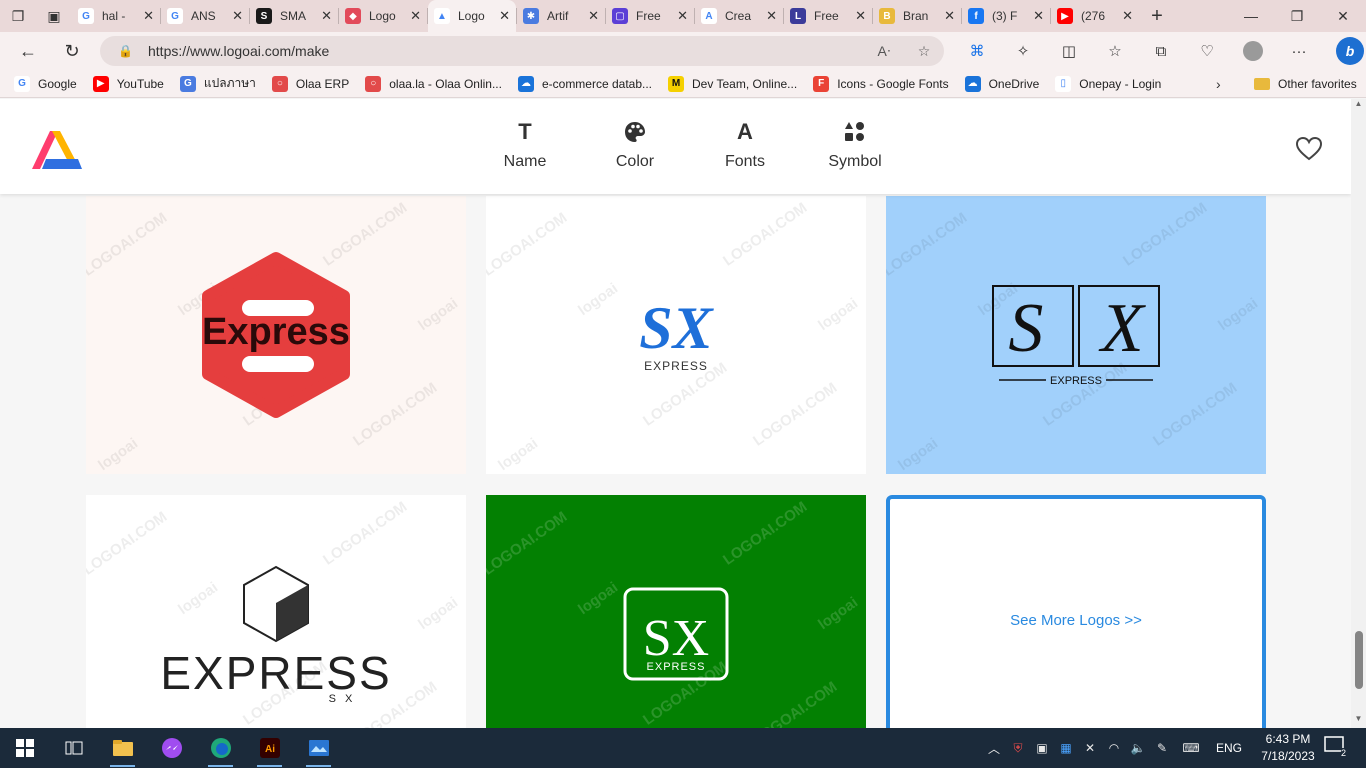 The image size is (1366, 768). Describe the element at coordinates (217, 83) in the screenshot. I see `favorite-item-2: G แปลภาษา` at that location.